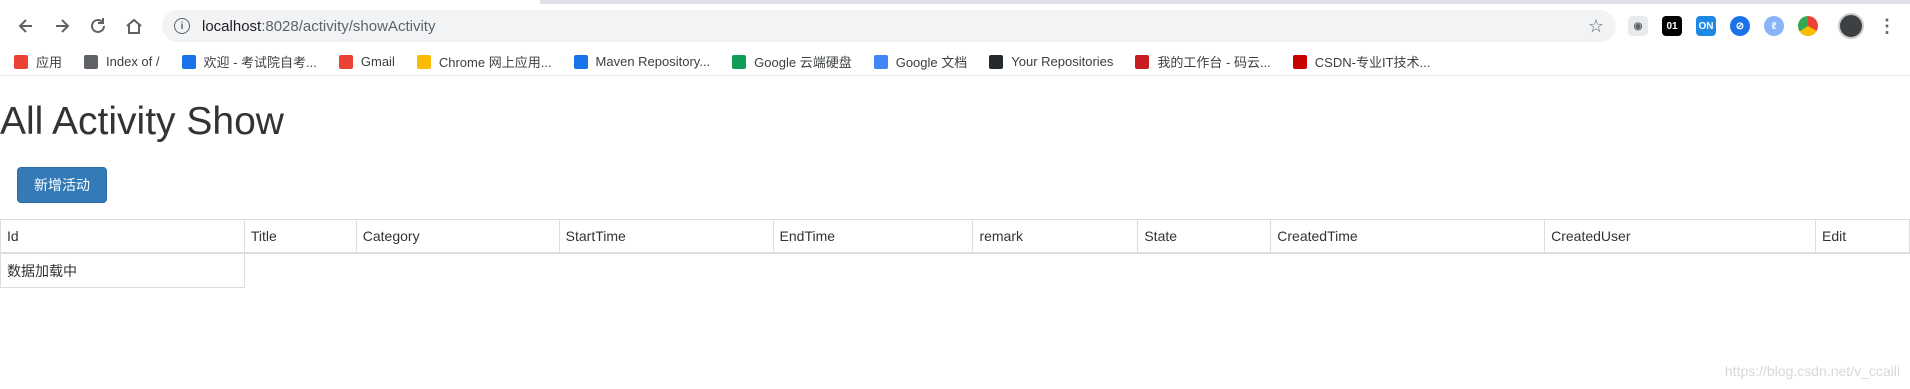 The width and height of the screenshot is (1910, 389). I want to click on bookmark-item: Your Repositories, so click(1051, 61).